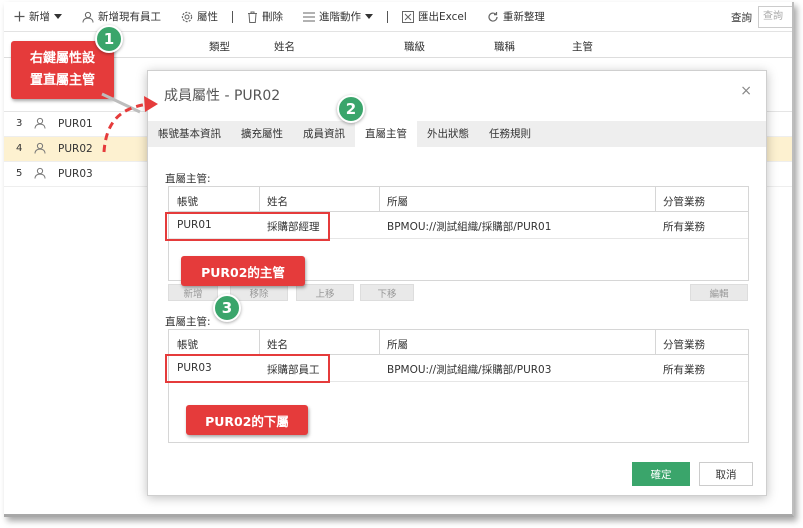 This screenshot has height=528, width=803. I want to click on callout-1-line-2: 置直屬主管, so click(62, 80).